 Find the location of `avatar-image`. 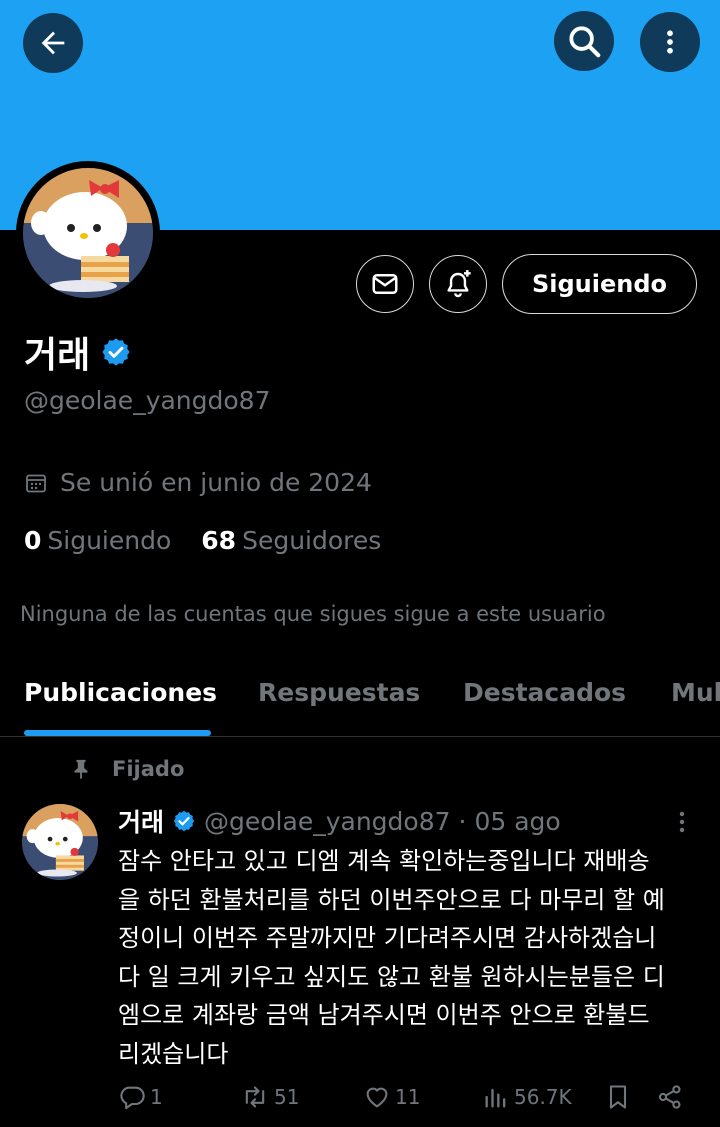

avatar-image is located at coordinates (88, 233).